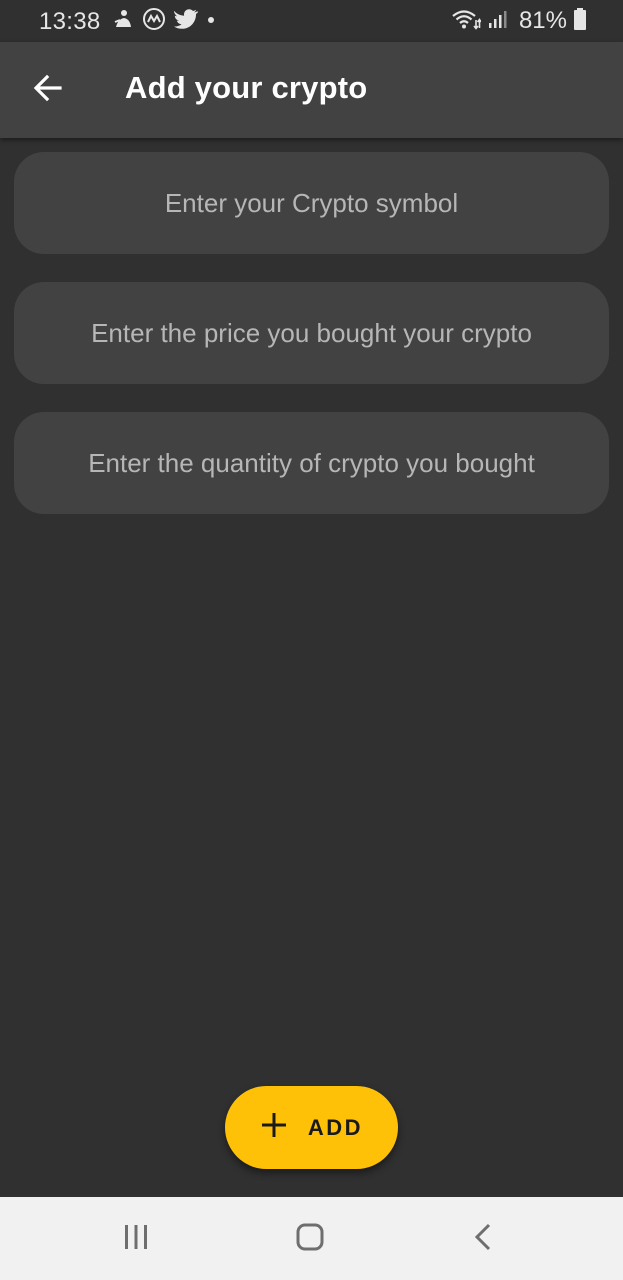  What do you see at coordinates (274, 1127) in the screenshot?
I see `plus-icon` at bounding box center [274, 1127].